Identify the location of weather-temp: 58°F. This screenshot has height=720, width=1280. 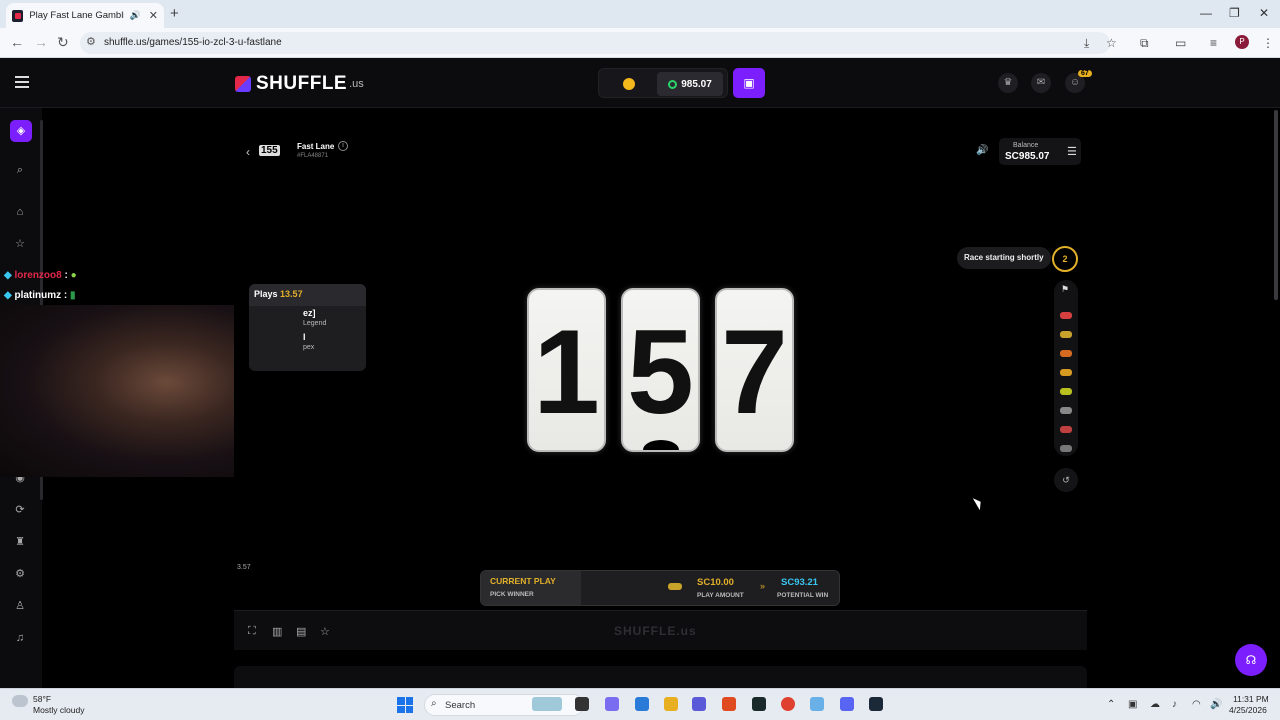
(42, 699).